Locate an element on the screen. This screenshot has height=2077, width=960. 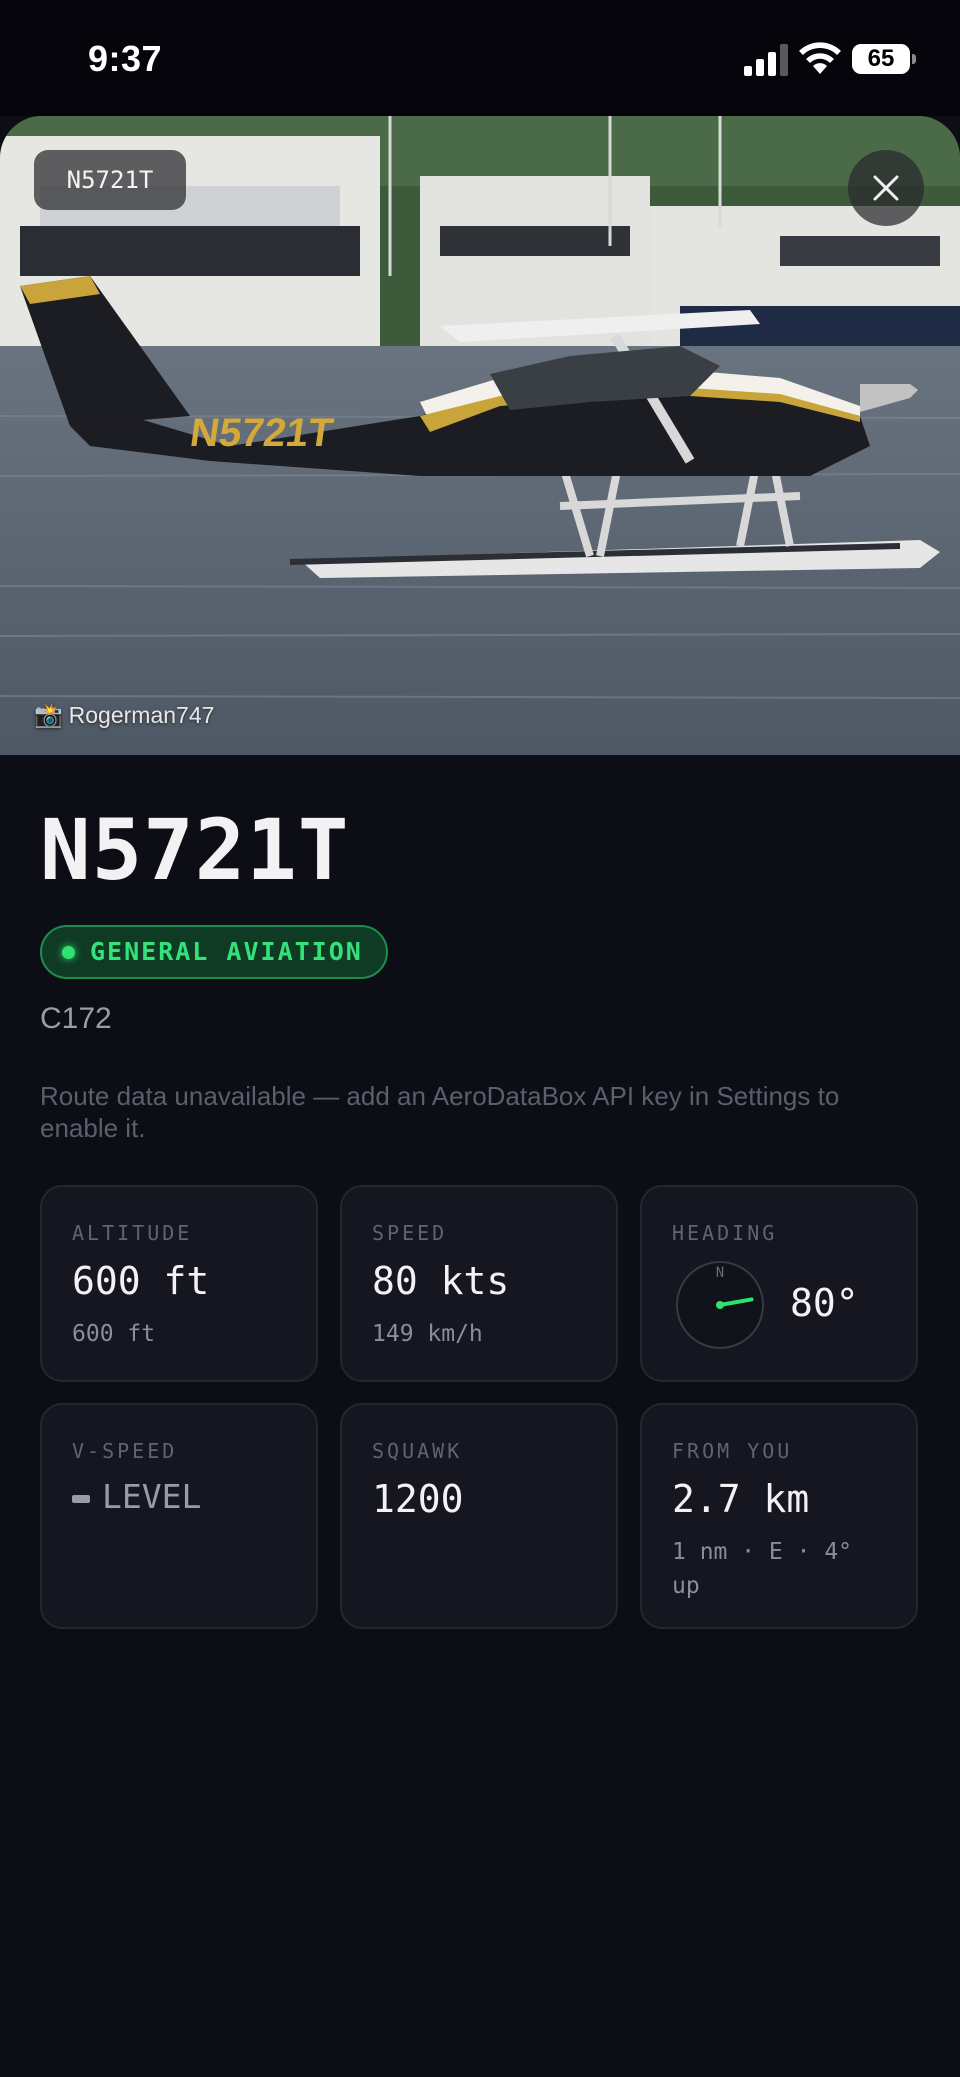
svg-text: N5721T is located at coordinates (261, 432).